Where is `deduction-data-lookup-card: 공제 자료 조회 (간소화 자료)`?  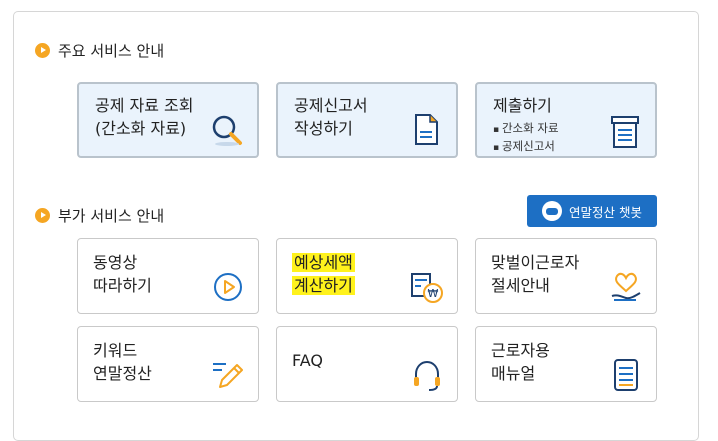 deduction-data-lookup-card: 공제 자료 조회 (간소화 자료) is located at coordinates (168, 120).